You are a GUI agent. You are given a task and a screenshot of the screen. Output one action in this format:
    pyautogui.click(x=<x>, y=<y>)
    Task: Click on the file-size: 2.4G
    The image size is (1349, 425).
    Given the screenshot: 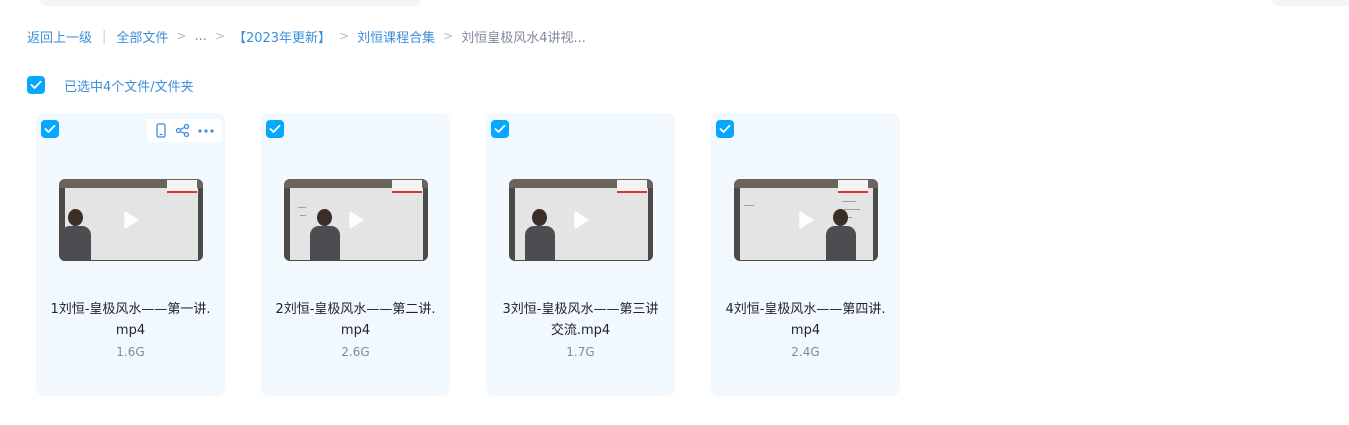 What is the action you would take?
    pyautogui.click(x=805, y=352)
    